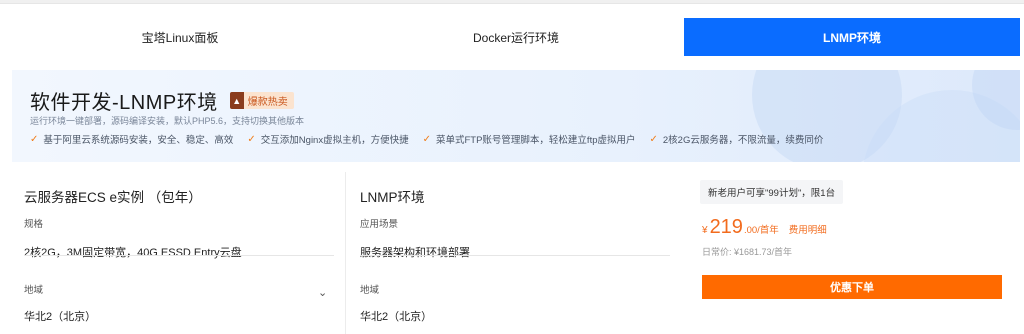  I want to click on feature-item: ✓ 菜单式FTP账号管理脚本，轻松建立ftp虚拟用户, so click(529, 139).